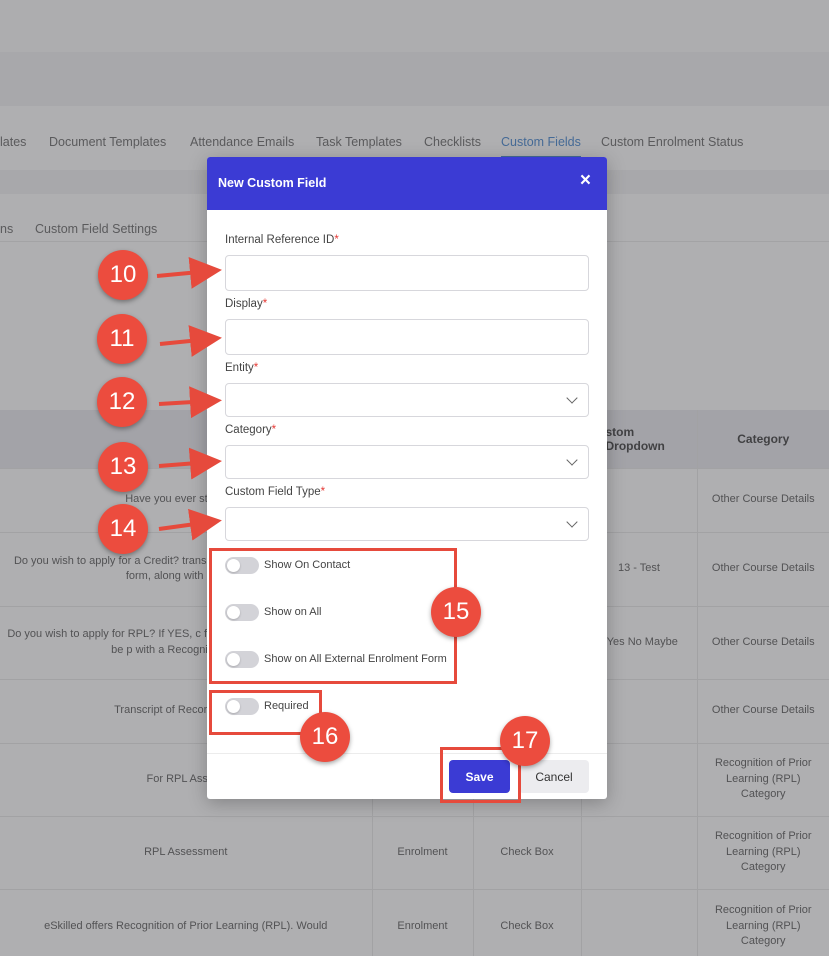 The height and width of the screenshot is (956, 829). Describe the element at coordinates (123, 529) in the screenshot. I see `step-badge-14: 14` at that location.